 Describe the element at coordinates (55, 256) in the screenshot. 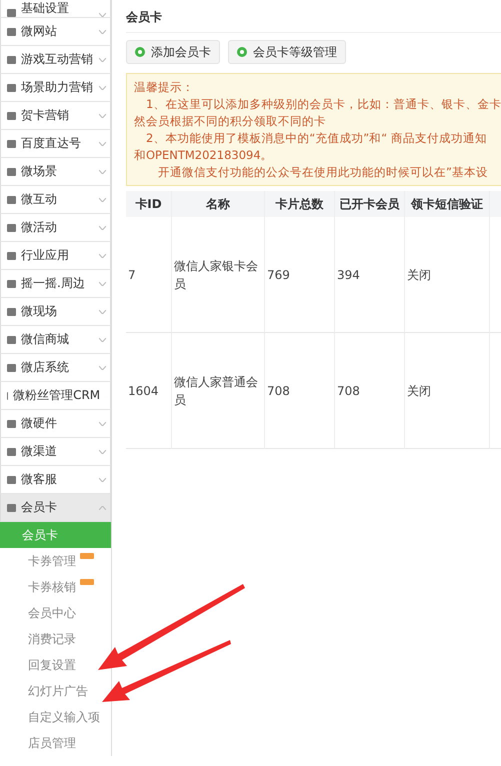

I see `sidebar-item: 行业应用` at that location.